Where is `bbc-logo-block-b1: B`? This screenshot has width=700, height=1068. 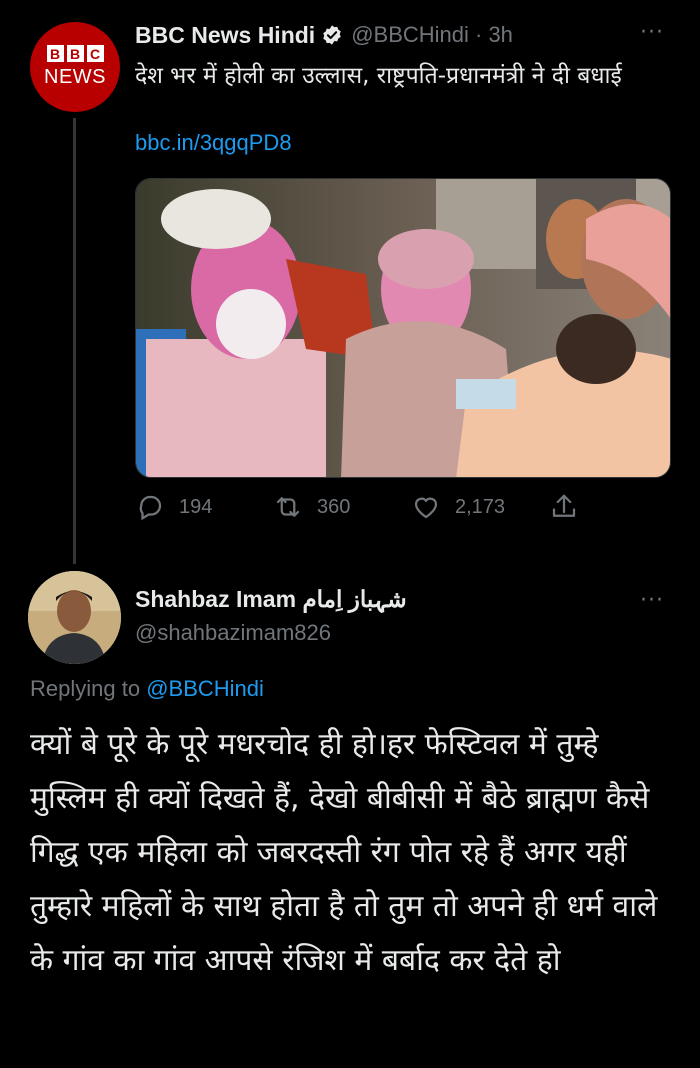 bbc-logo-block-b1: B is located at coordinates (55, 53).